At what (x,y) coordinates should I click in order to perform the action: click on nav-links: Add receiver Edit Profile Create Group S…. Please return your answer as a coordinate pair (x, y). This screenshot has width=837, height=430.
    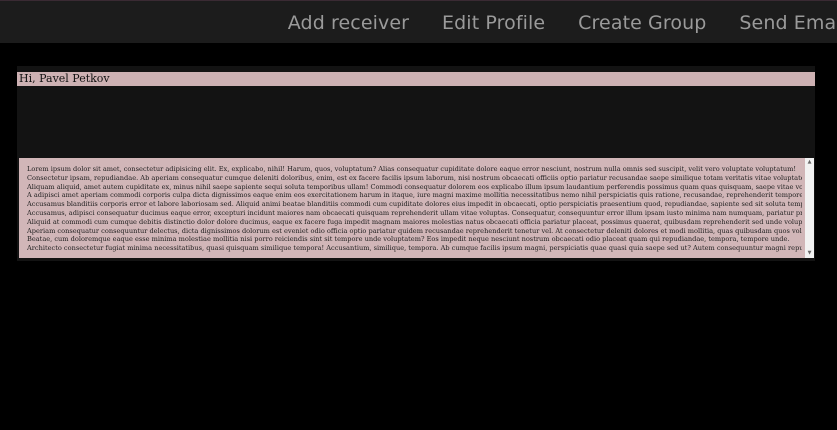
    Looking at the image, I should click on (546, 22).